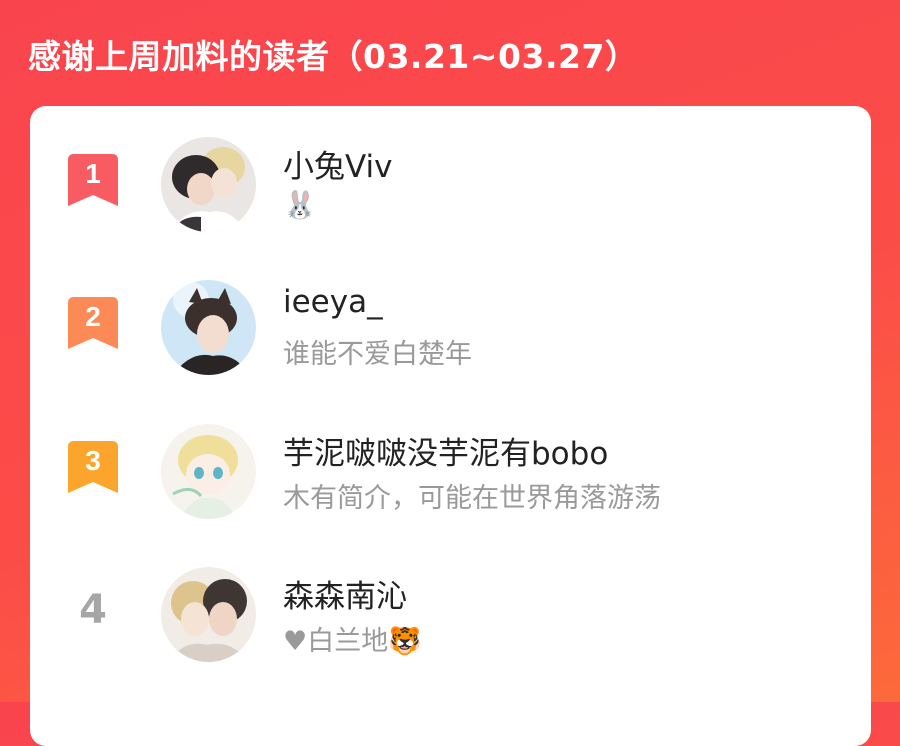 This screenshot has height=746, width=900. What do you see at coordinates (352, 641) in the screenshot?
I see `reader-bio: ♥白兰地🐯` at bounding box center [352, 641].